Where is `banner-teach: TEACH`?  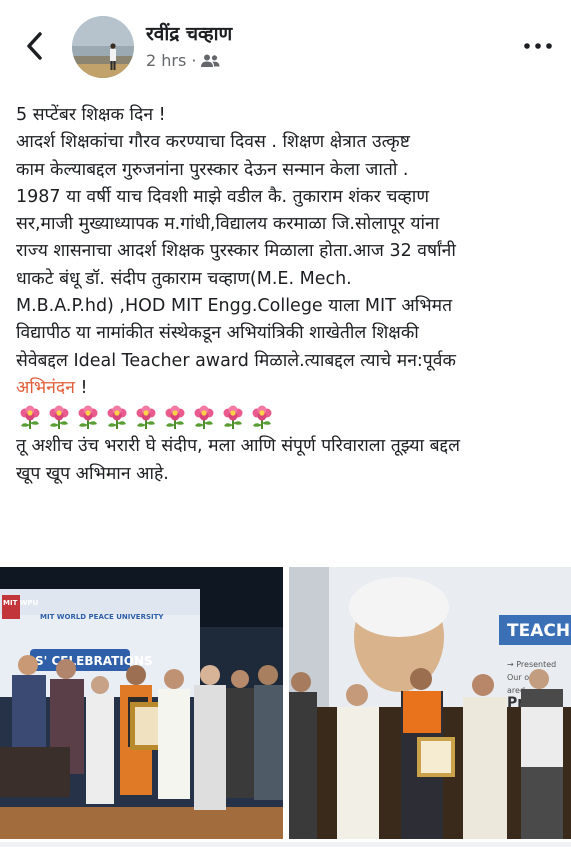 banner-teach: TEACH is located at coordinates (538, 631).